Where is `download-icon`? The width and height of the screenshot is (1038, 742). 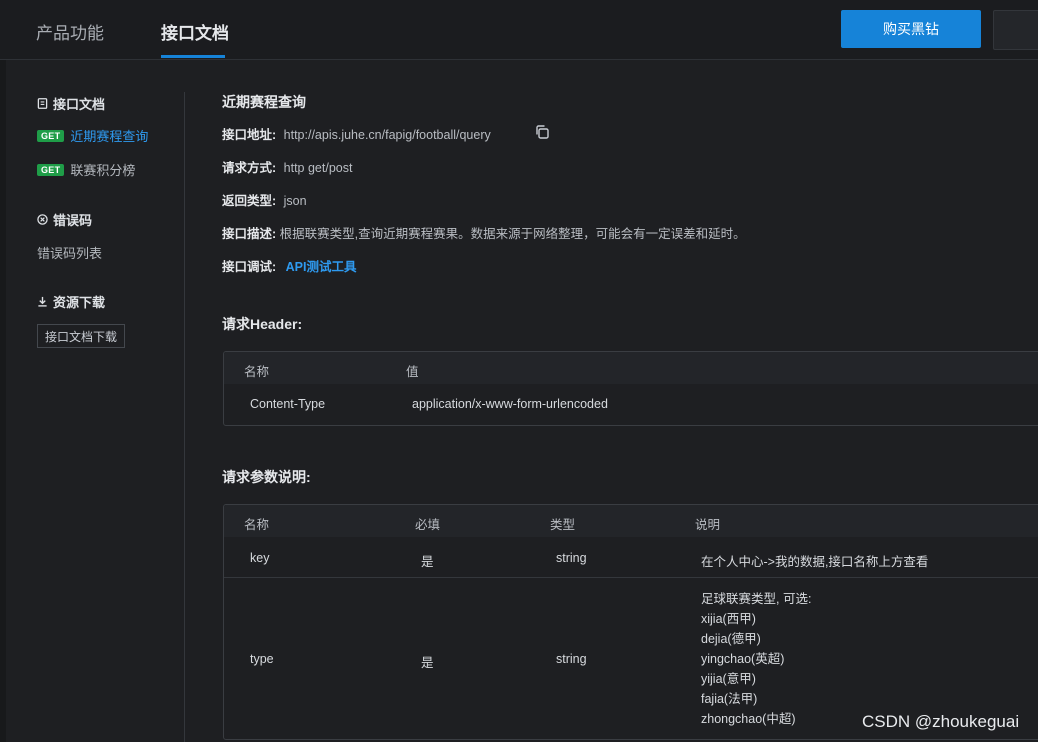 download-icon is located at coordinates (42, 301).